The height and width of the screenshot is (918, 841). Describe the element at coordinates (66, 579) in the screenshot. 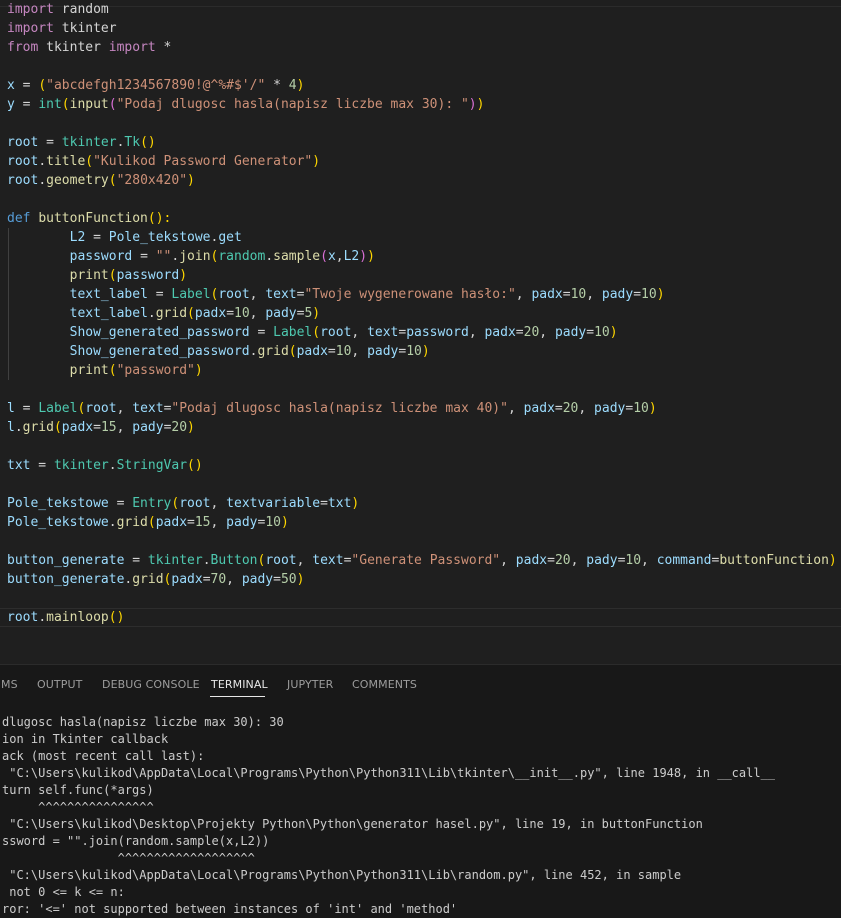

I see `code-token: button_generate` at that location.